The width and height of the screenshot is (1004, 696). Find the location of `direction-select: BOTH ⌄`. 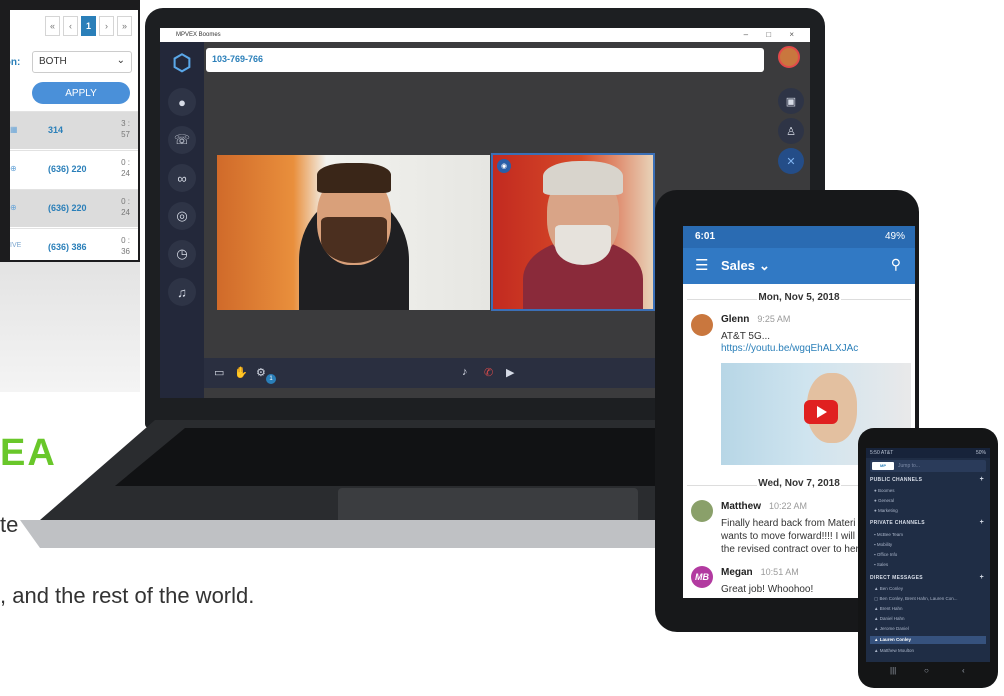

direction-select: BOTH ⌄ is located at coordinates (82, 62).